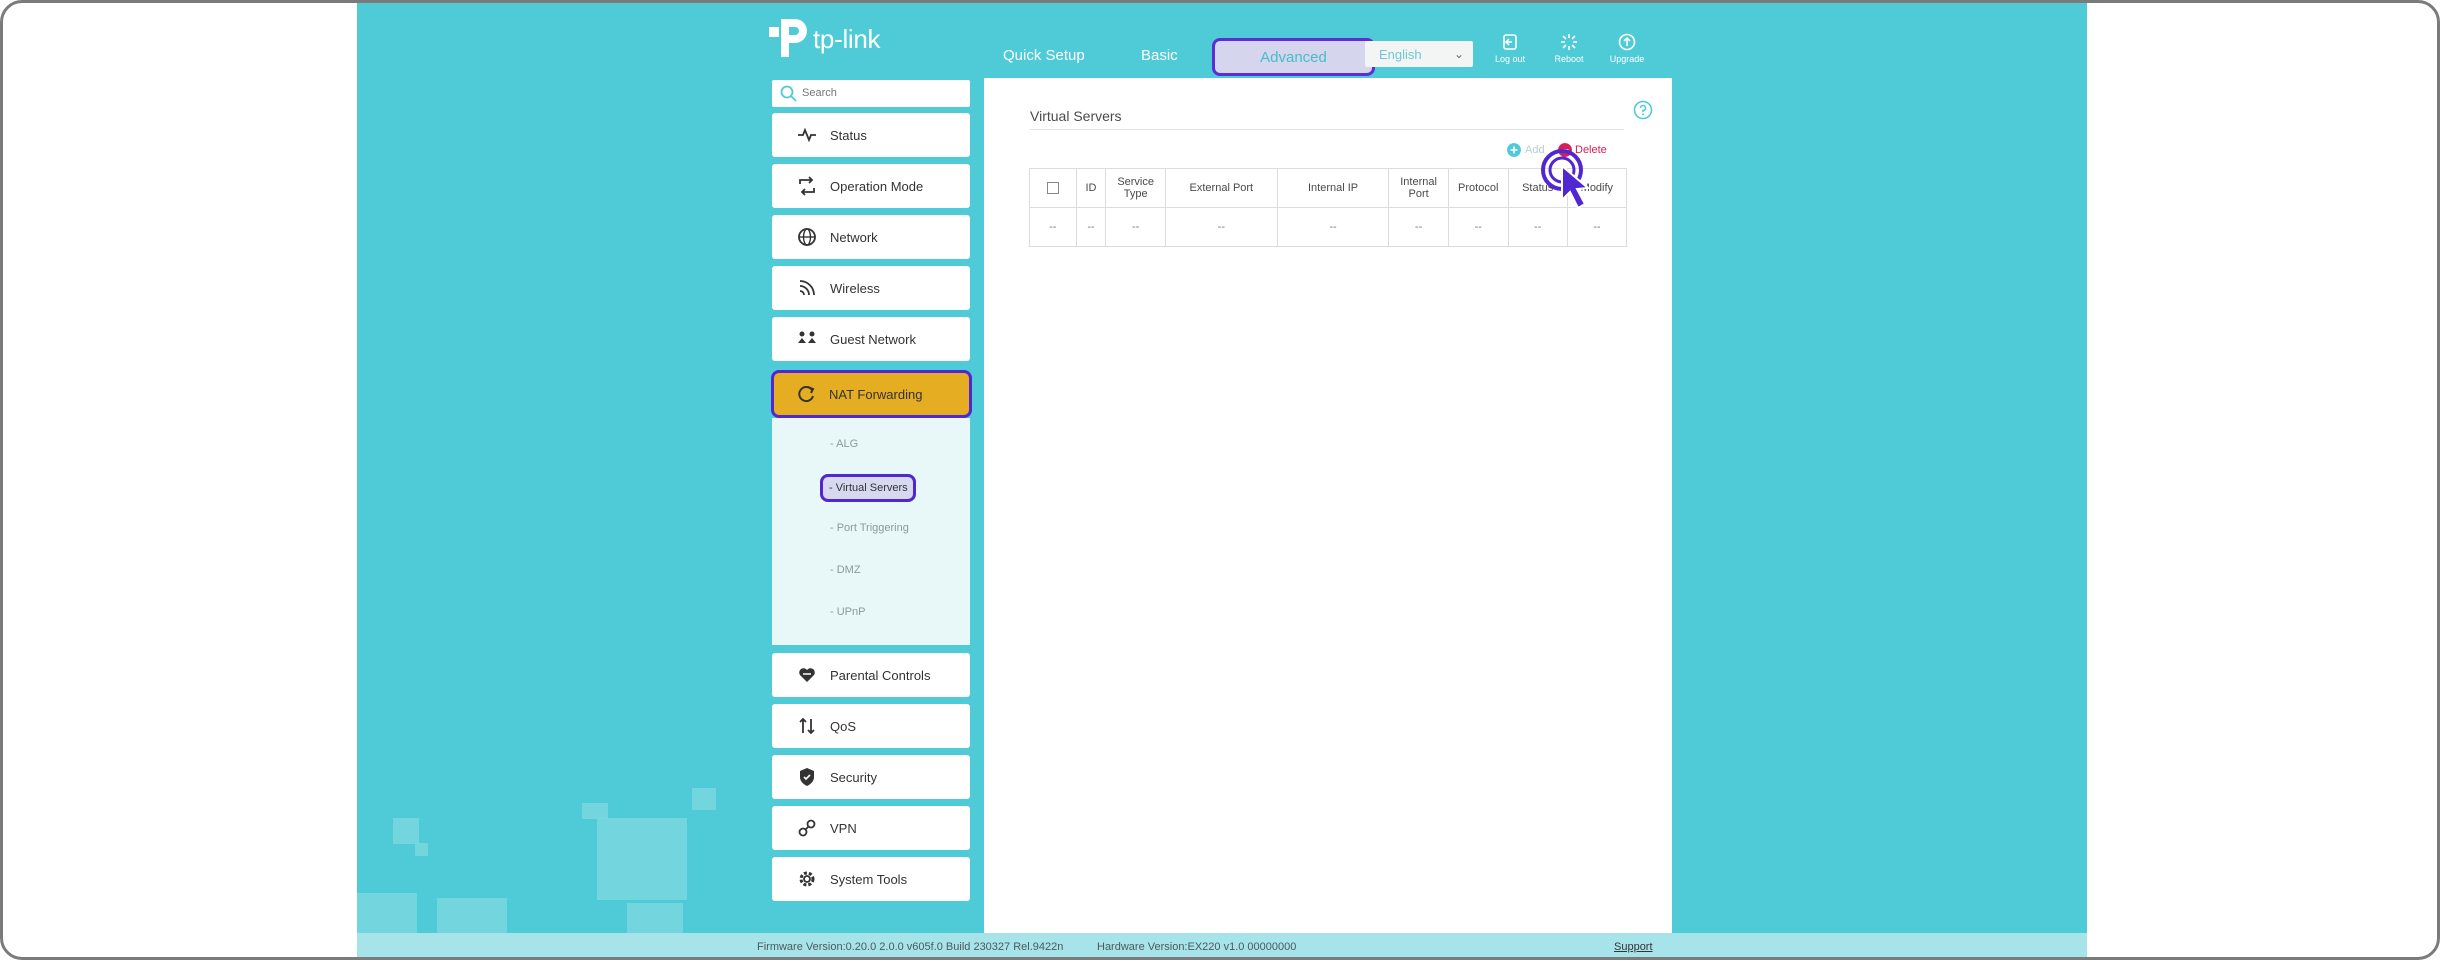 This screenshot has width=2440, height=960. Describe the element at coordinates (1197, 947) in the screenshot. I see `hardware-version: Hardware Version:EX220 v1.0 00000000` at that location.